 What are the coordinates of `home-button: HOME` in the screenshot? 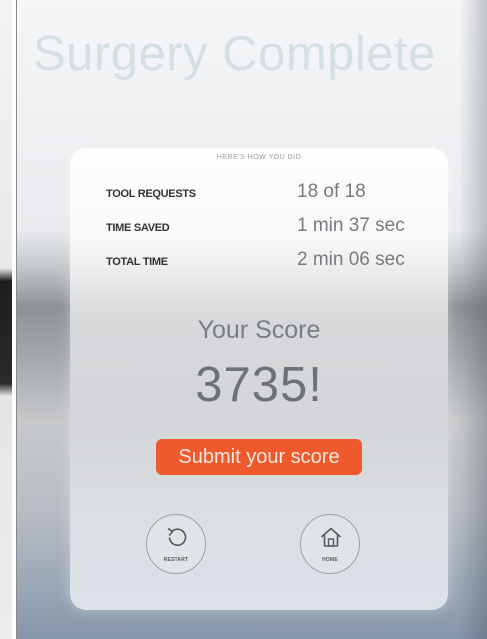 It's located at (330, 544).